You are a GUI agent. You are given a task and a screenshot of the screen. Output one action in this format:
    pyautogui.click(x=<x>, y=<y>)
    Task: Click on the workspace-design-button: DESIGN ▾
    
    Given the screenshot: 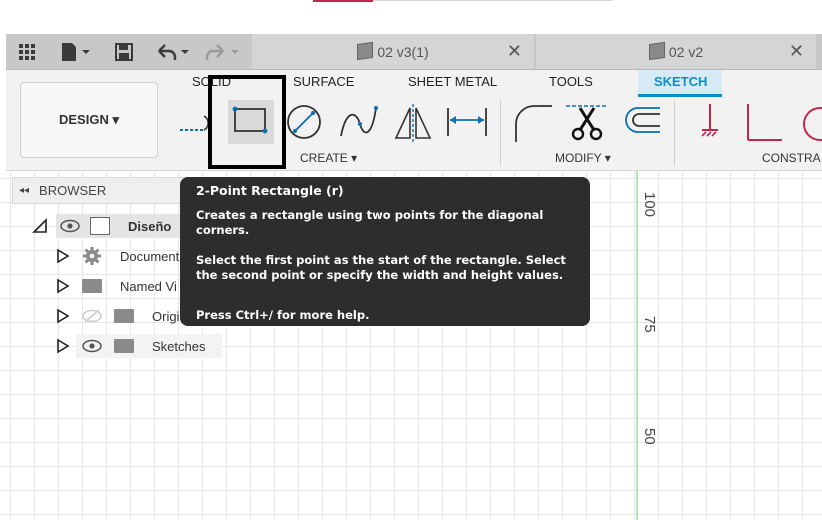 What is the action you would take?
    pyautogui.click(x=89, y=120)
    